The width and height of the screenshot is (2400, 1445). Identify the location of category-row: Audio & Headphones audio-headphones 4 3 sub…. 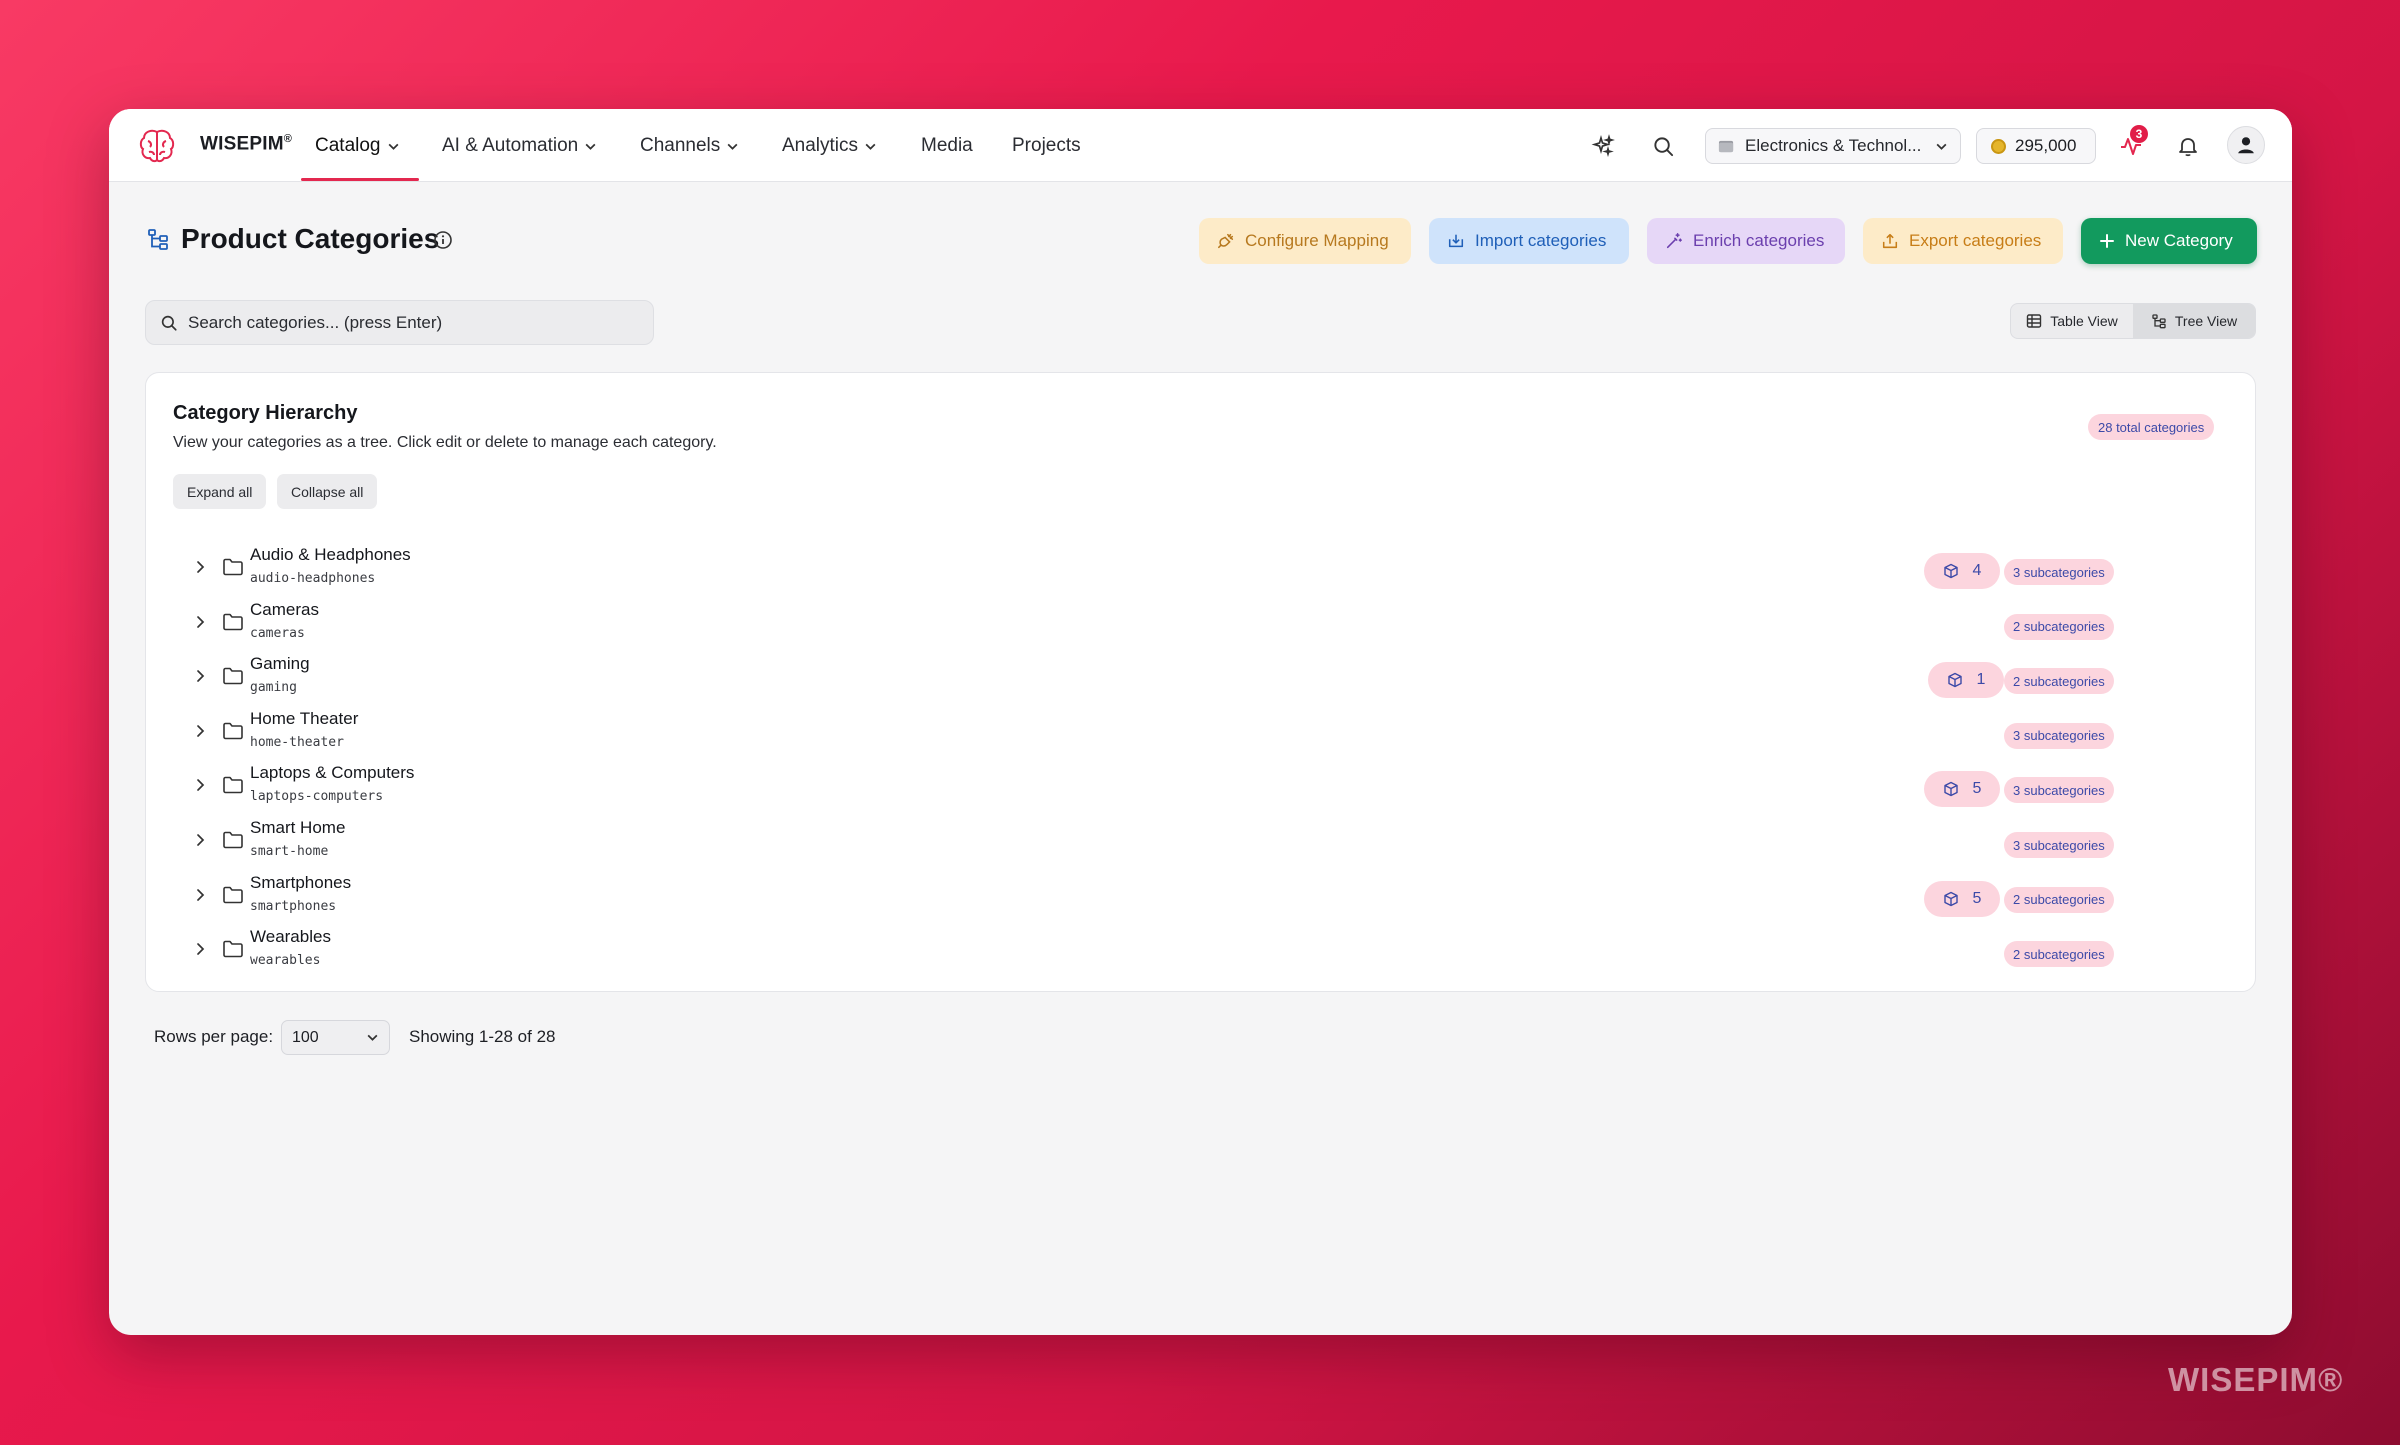
(1200, 568).